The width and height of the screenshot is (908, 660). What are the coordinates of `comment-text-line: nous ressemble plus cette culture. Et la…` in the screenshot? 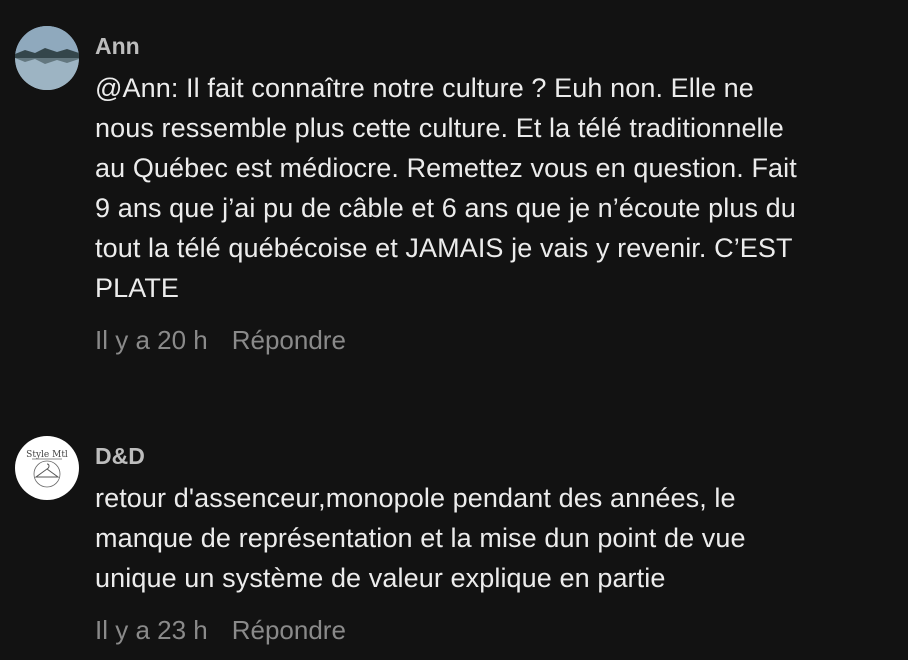 It's located at (439, 128).